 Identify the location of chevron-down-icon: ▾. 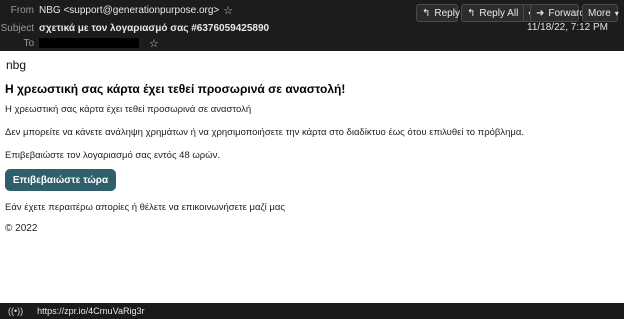
(616, 13).